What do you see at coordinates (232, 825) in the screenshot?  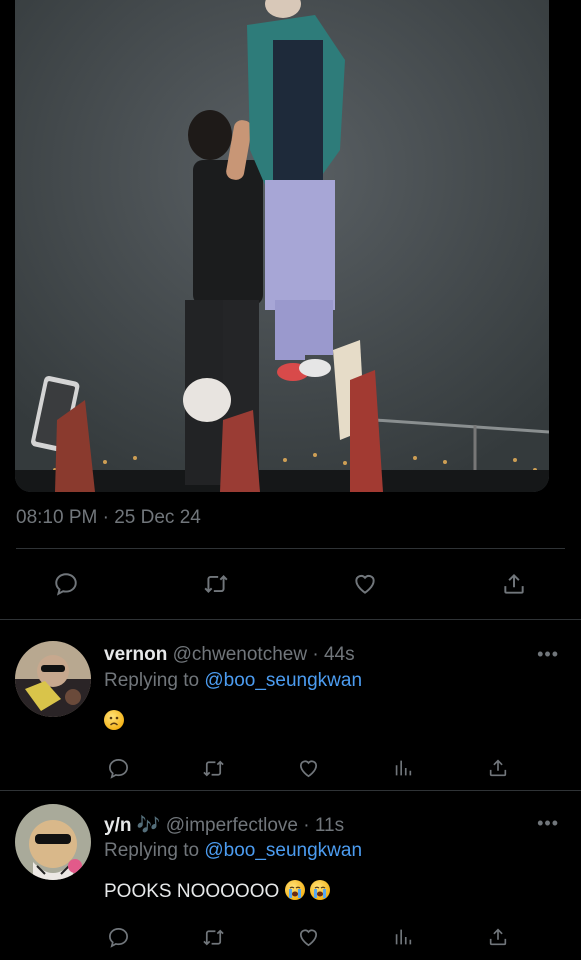 I see `user-handle: @imperfectlove` at bounding box center [232, 825].